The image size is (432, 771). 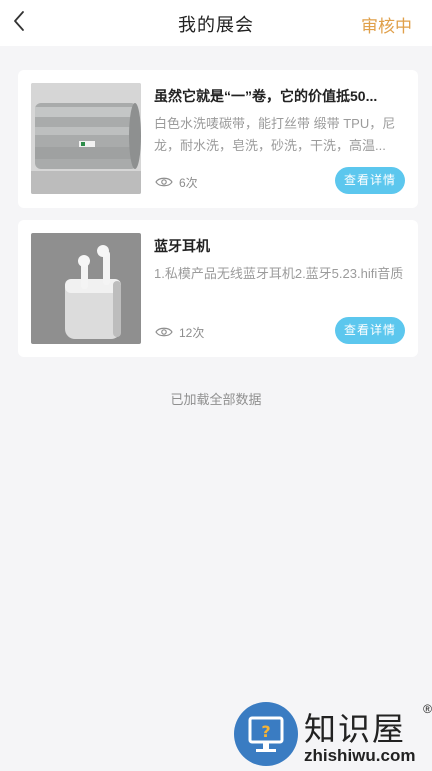 I want to click on view-count: 12次, so click(x=179, y=332).